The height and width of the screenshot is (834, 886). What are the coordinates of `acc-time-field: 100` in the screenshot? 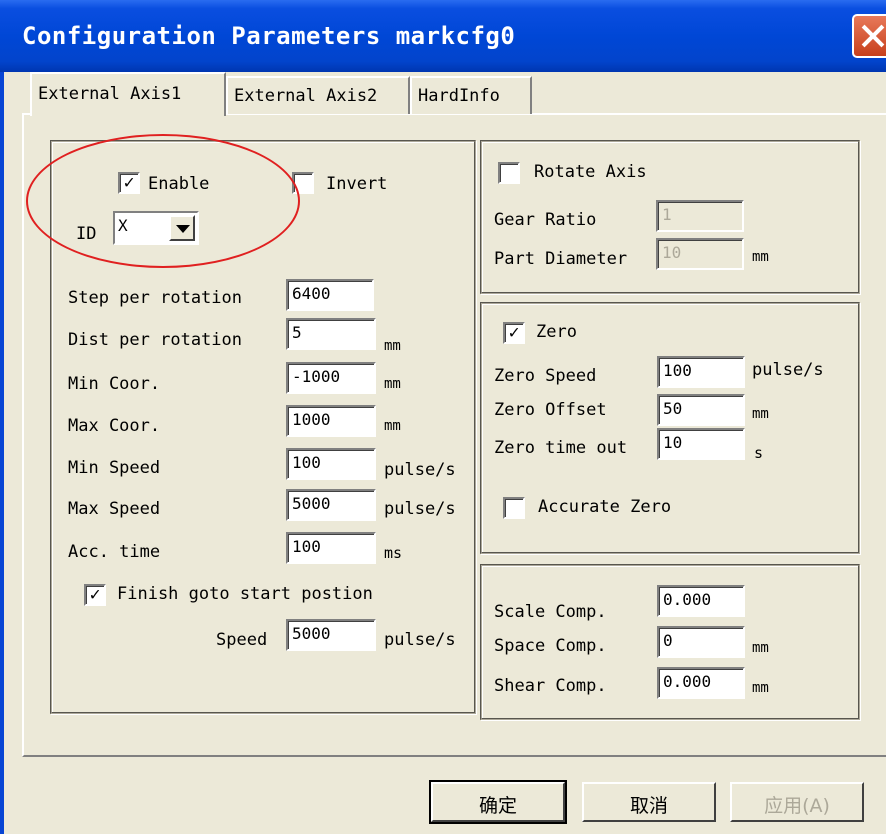 It's located at (331, 548).